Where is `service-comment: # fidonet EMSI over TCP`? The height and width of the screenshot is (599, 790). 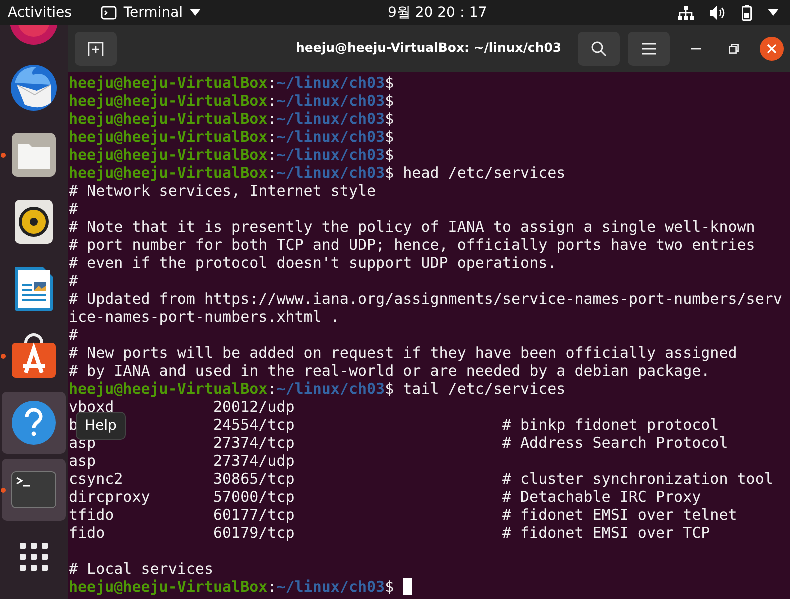
service-comment: # fidonet EMSI over TCP is located at coordinates (606, 533).